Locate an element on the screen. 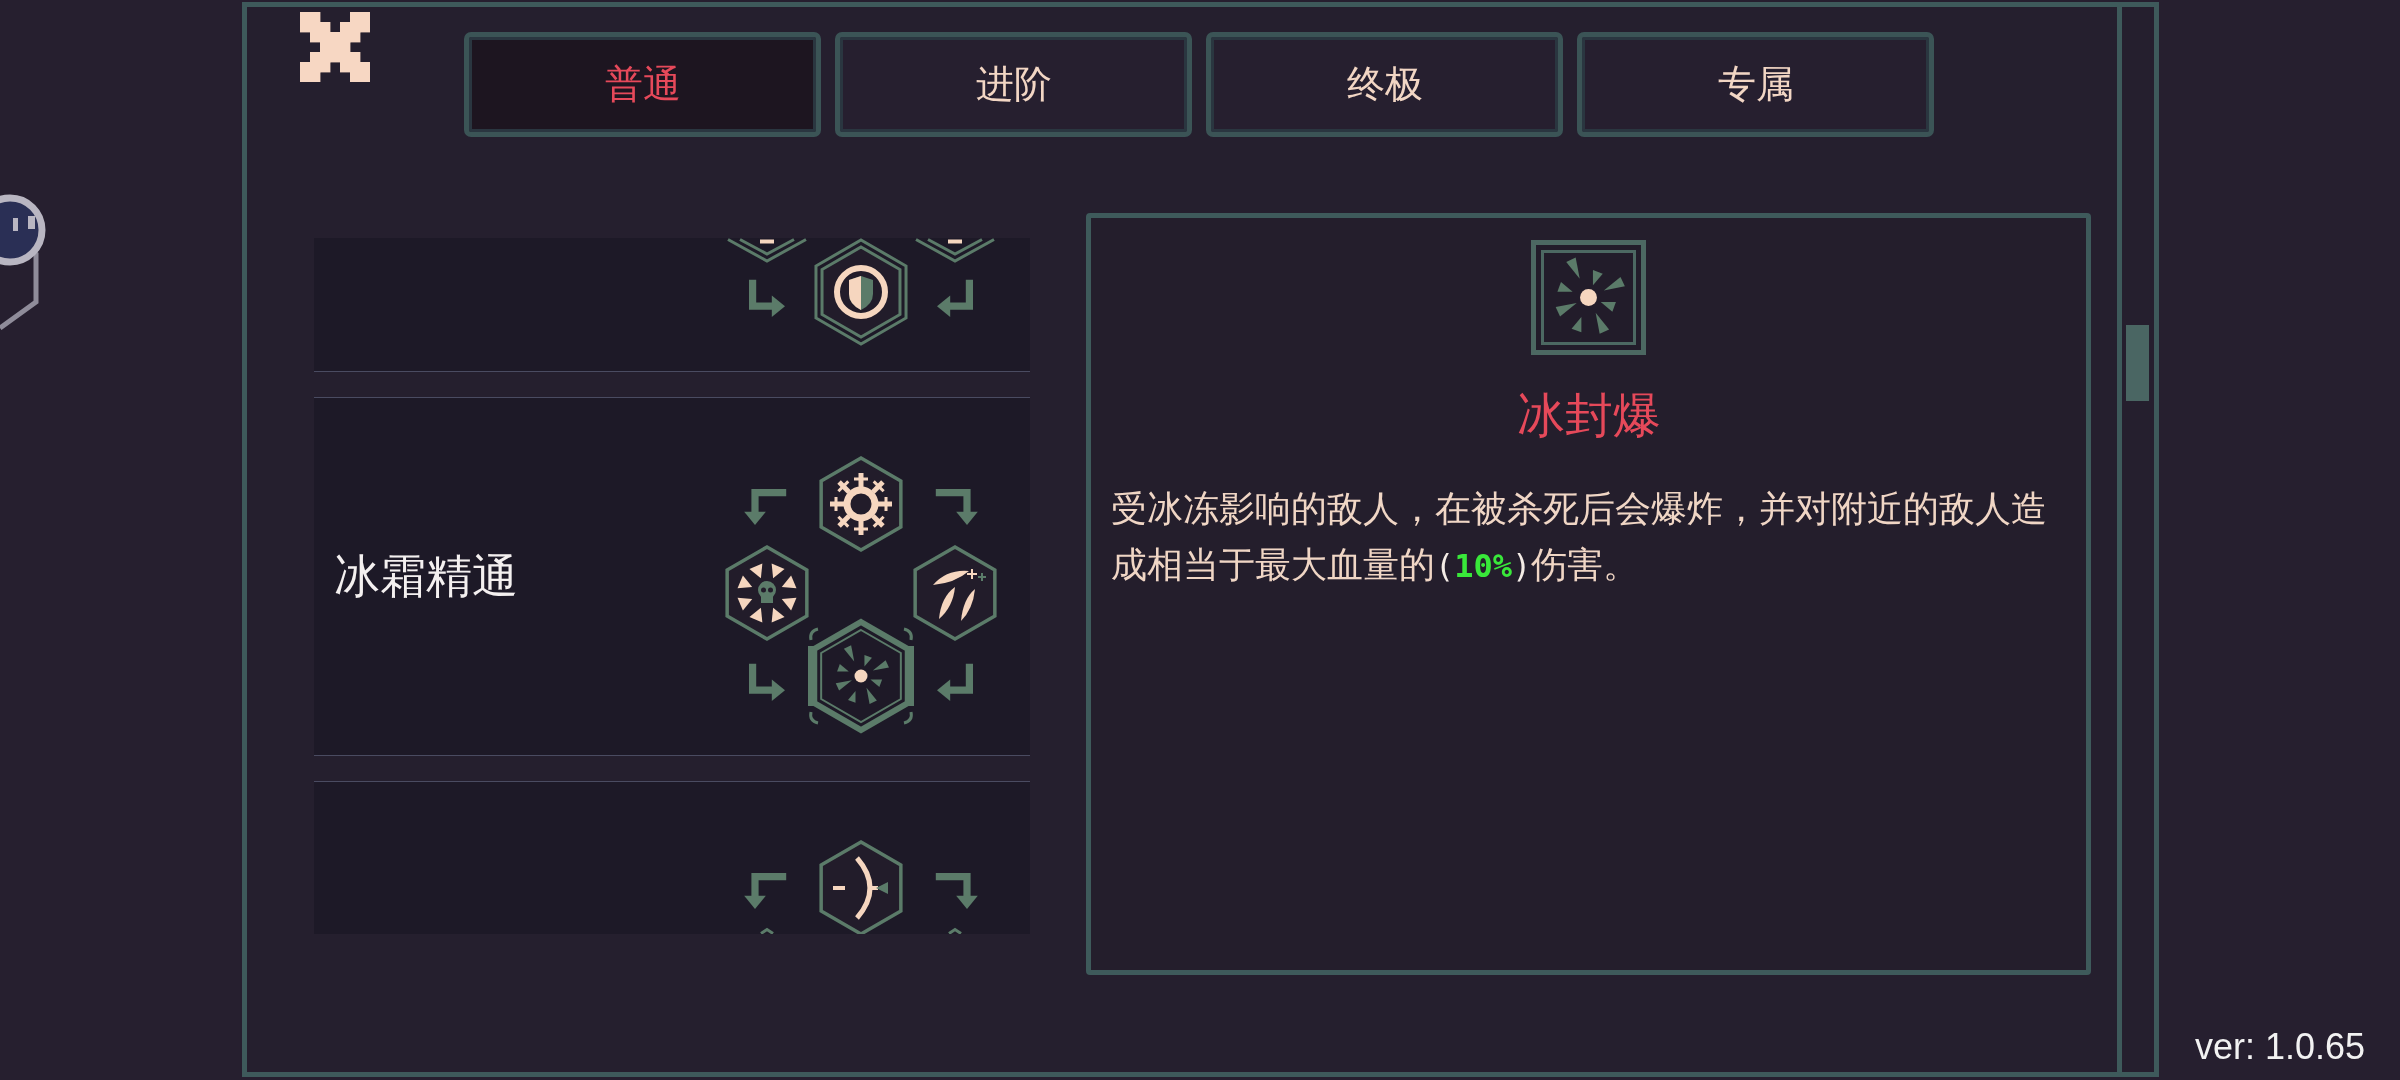 The image size is (2400, 1080). tab: 终极 is located at coordinates (1384, 84).